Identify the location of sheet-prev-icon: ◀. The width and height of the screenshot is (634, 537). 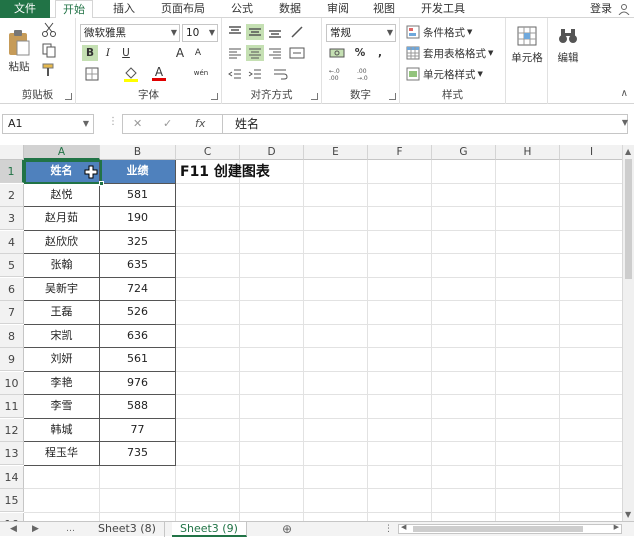
(13, 529).